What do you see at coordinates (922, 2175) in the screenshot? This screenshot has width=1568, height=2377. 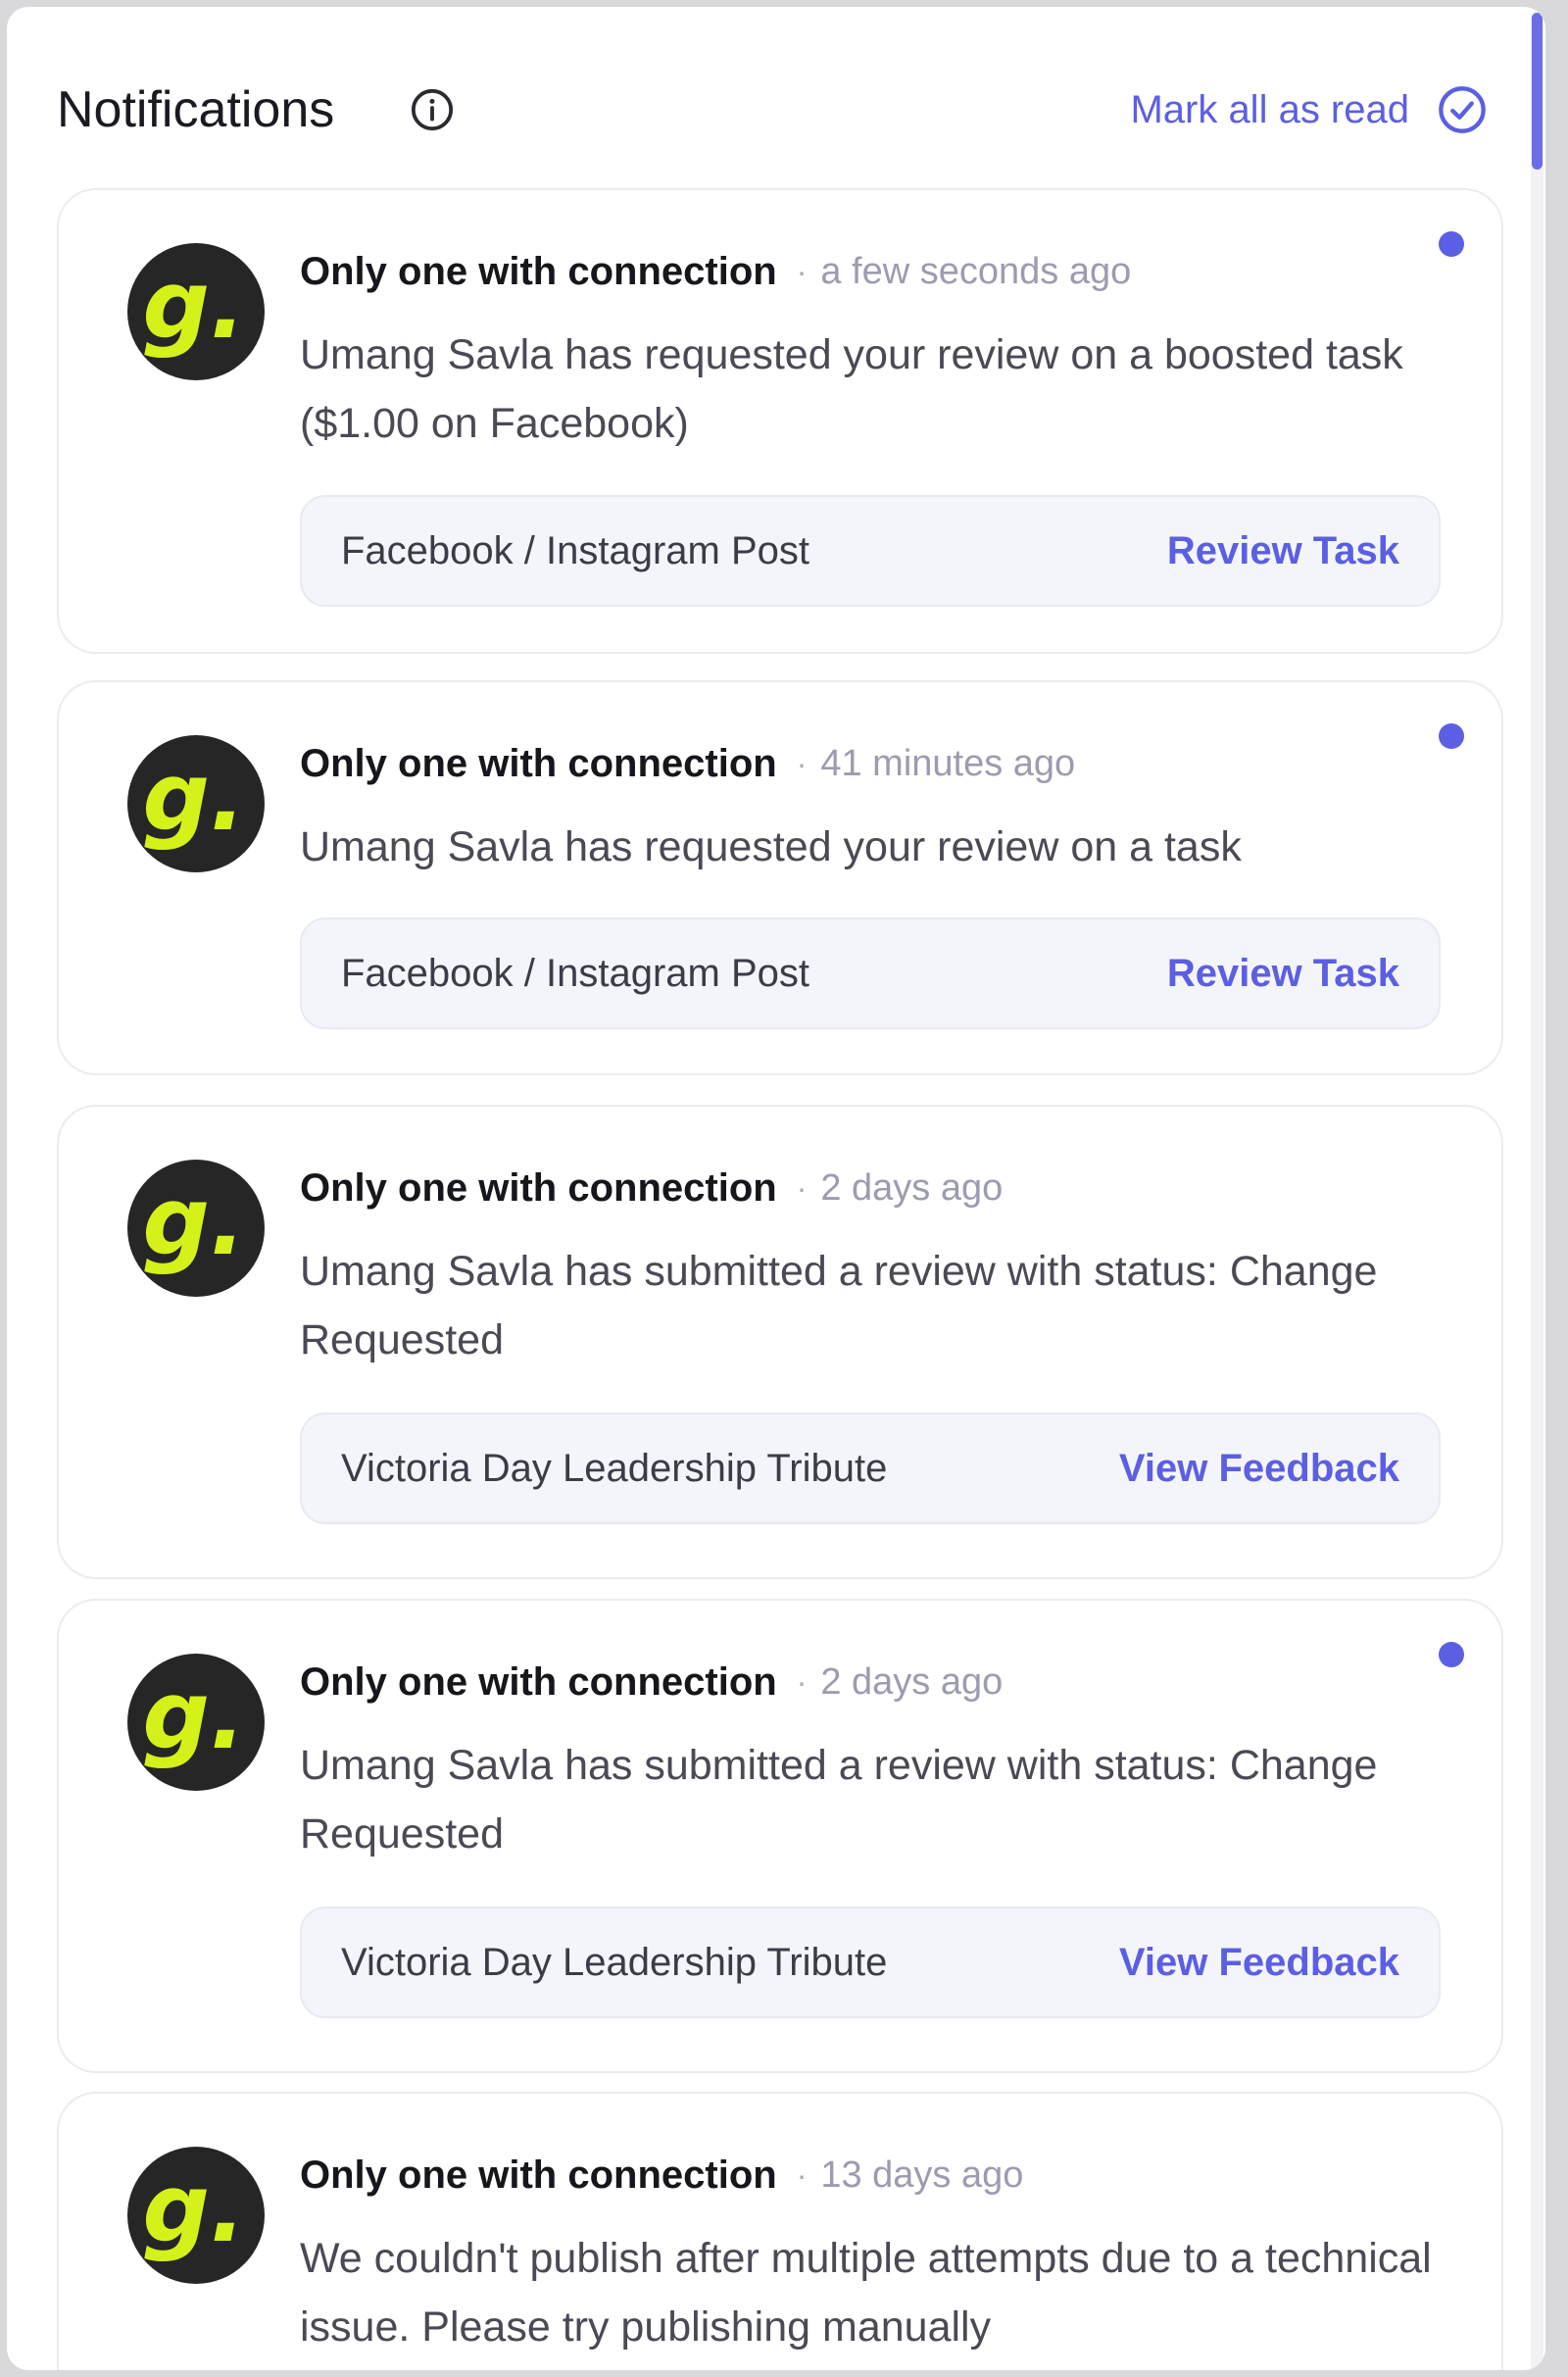 I see `notification-time: 13 days ago` at bounding box center [922, 2175].